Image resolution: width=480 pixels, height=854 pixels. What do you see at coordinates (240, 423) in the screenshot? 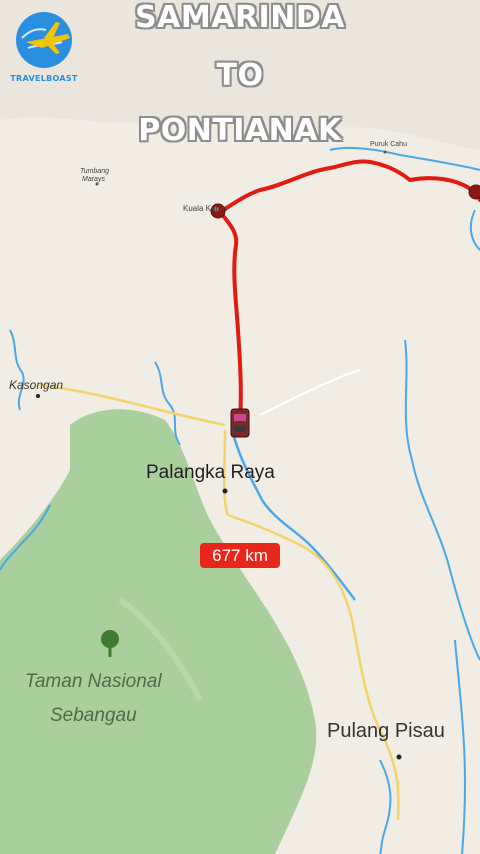
I see `car-icon` at bounding box center [240, 423].